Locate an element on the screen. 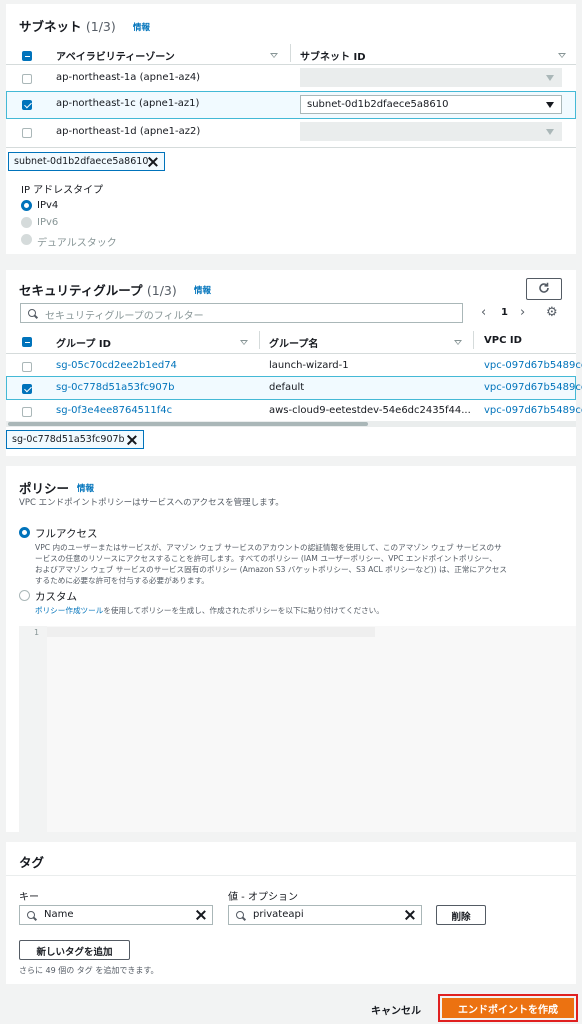 The height and width of the screenshot is (1024, 582). radio-full-access is located at coordinates (24, 532).